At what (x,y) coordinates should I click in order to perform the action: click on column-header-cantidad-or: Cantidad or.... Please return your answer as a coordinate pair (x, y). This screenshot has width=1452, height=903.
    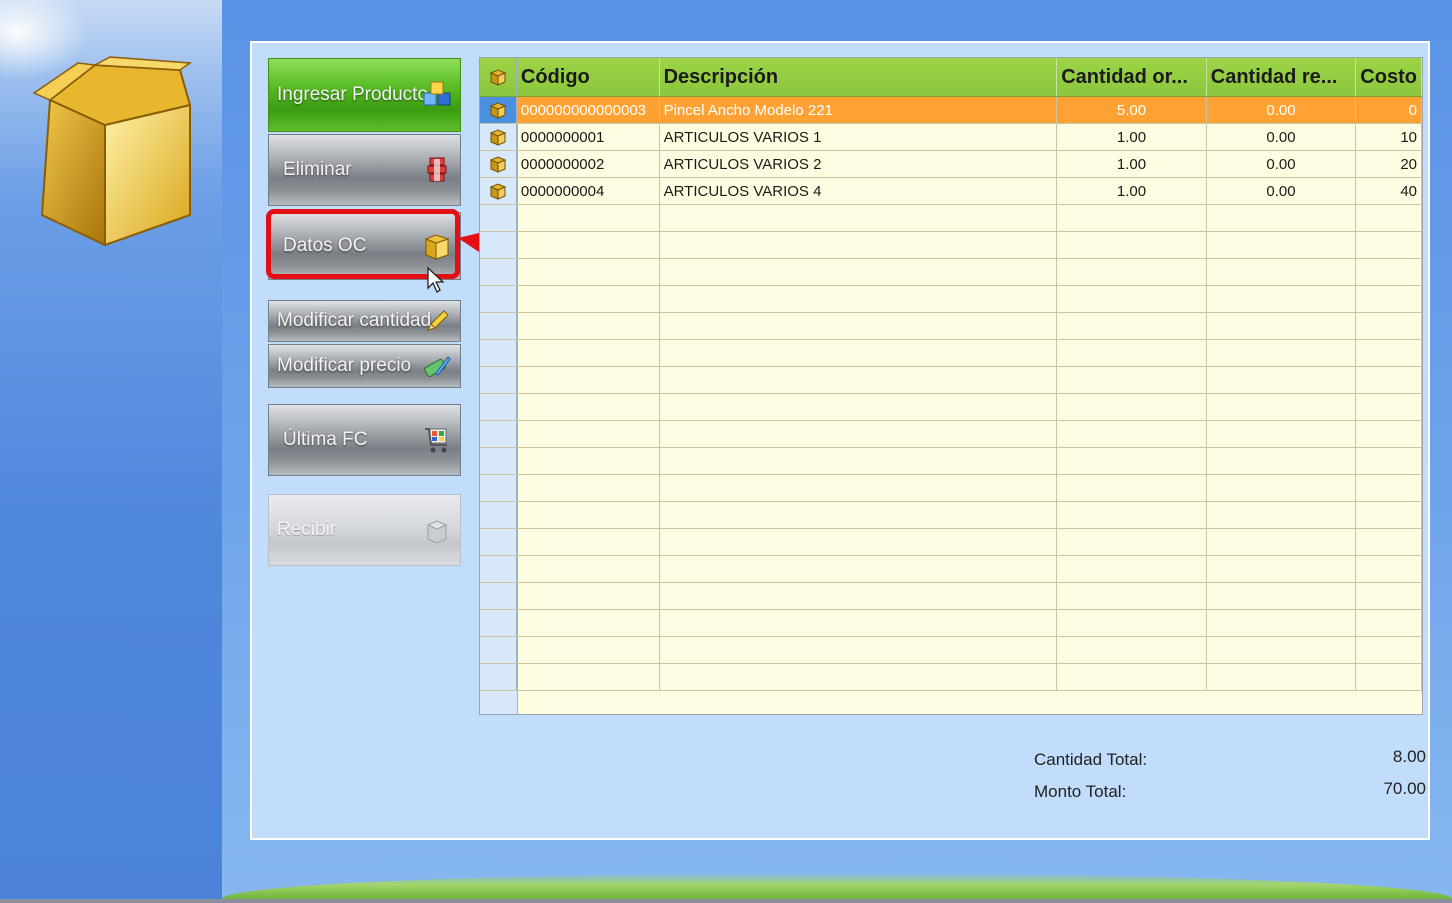
    Looking at the image, I should click on (1131, 77).